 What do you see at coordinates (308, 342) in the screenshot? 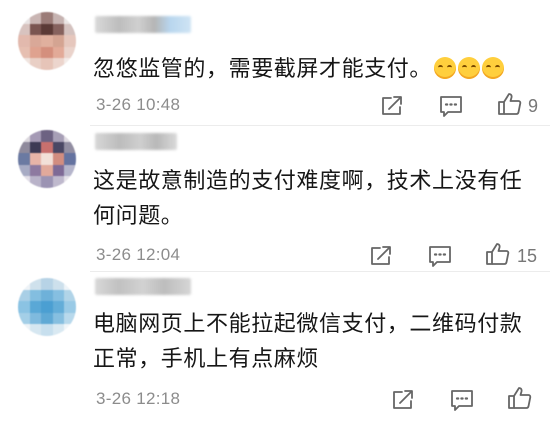
I see `comment-text: 电脑网页上不能拉起微信支付，二维码付款 正常，手机上有点麻烦` at bounding box center [308, 342].